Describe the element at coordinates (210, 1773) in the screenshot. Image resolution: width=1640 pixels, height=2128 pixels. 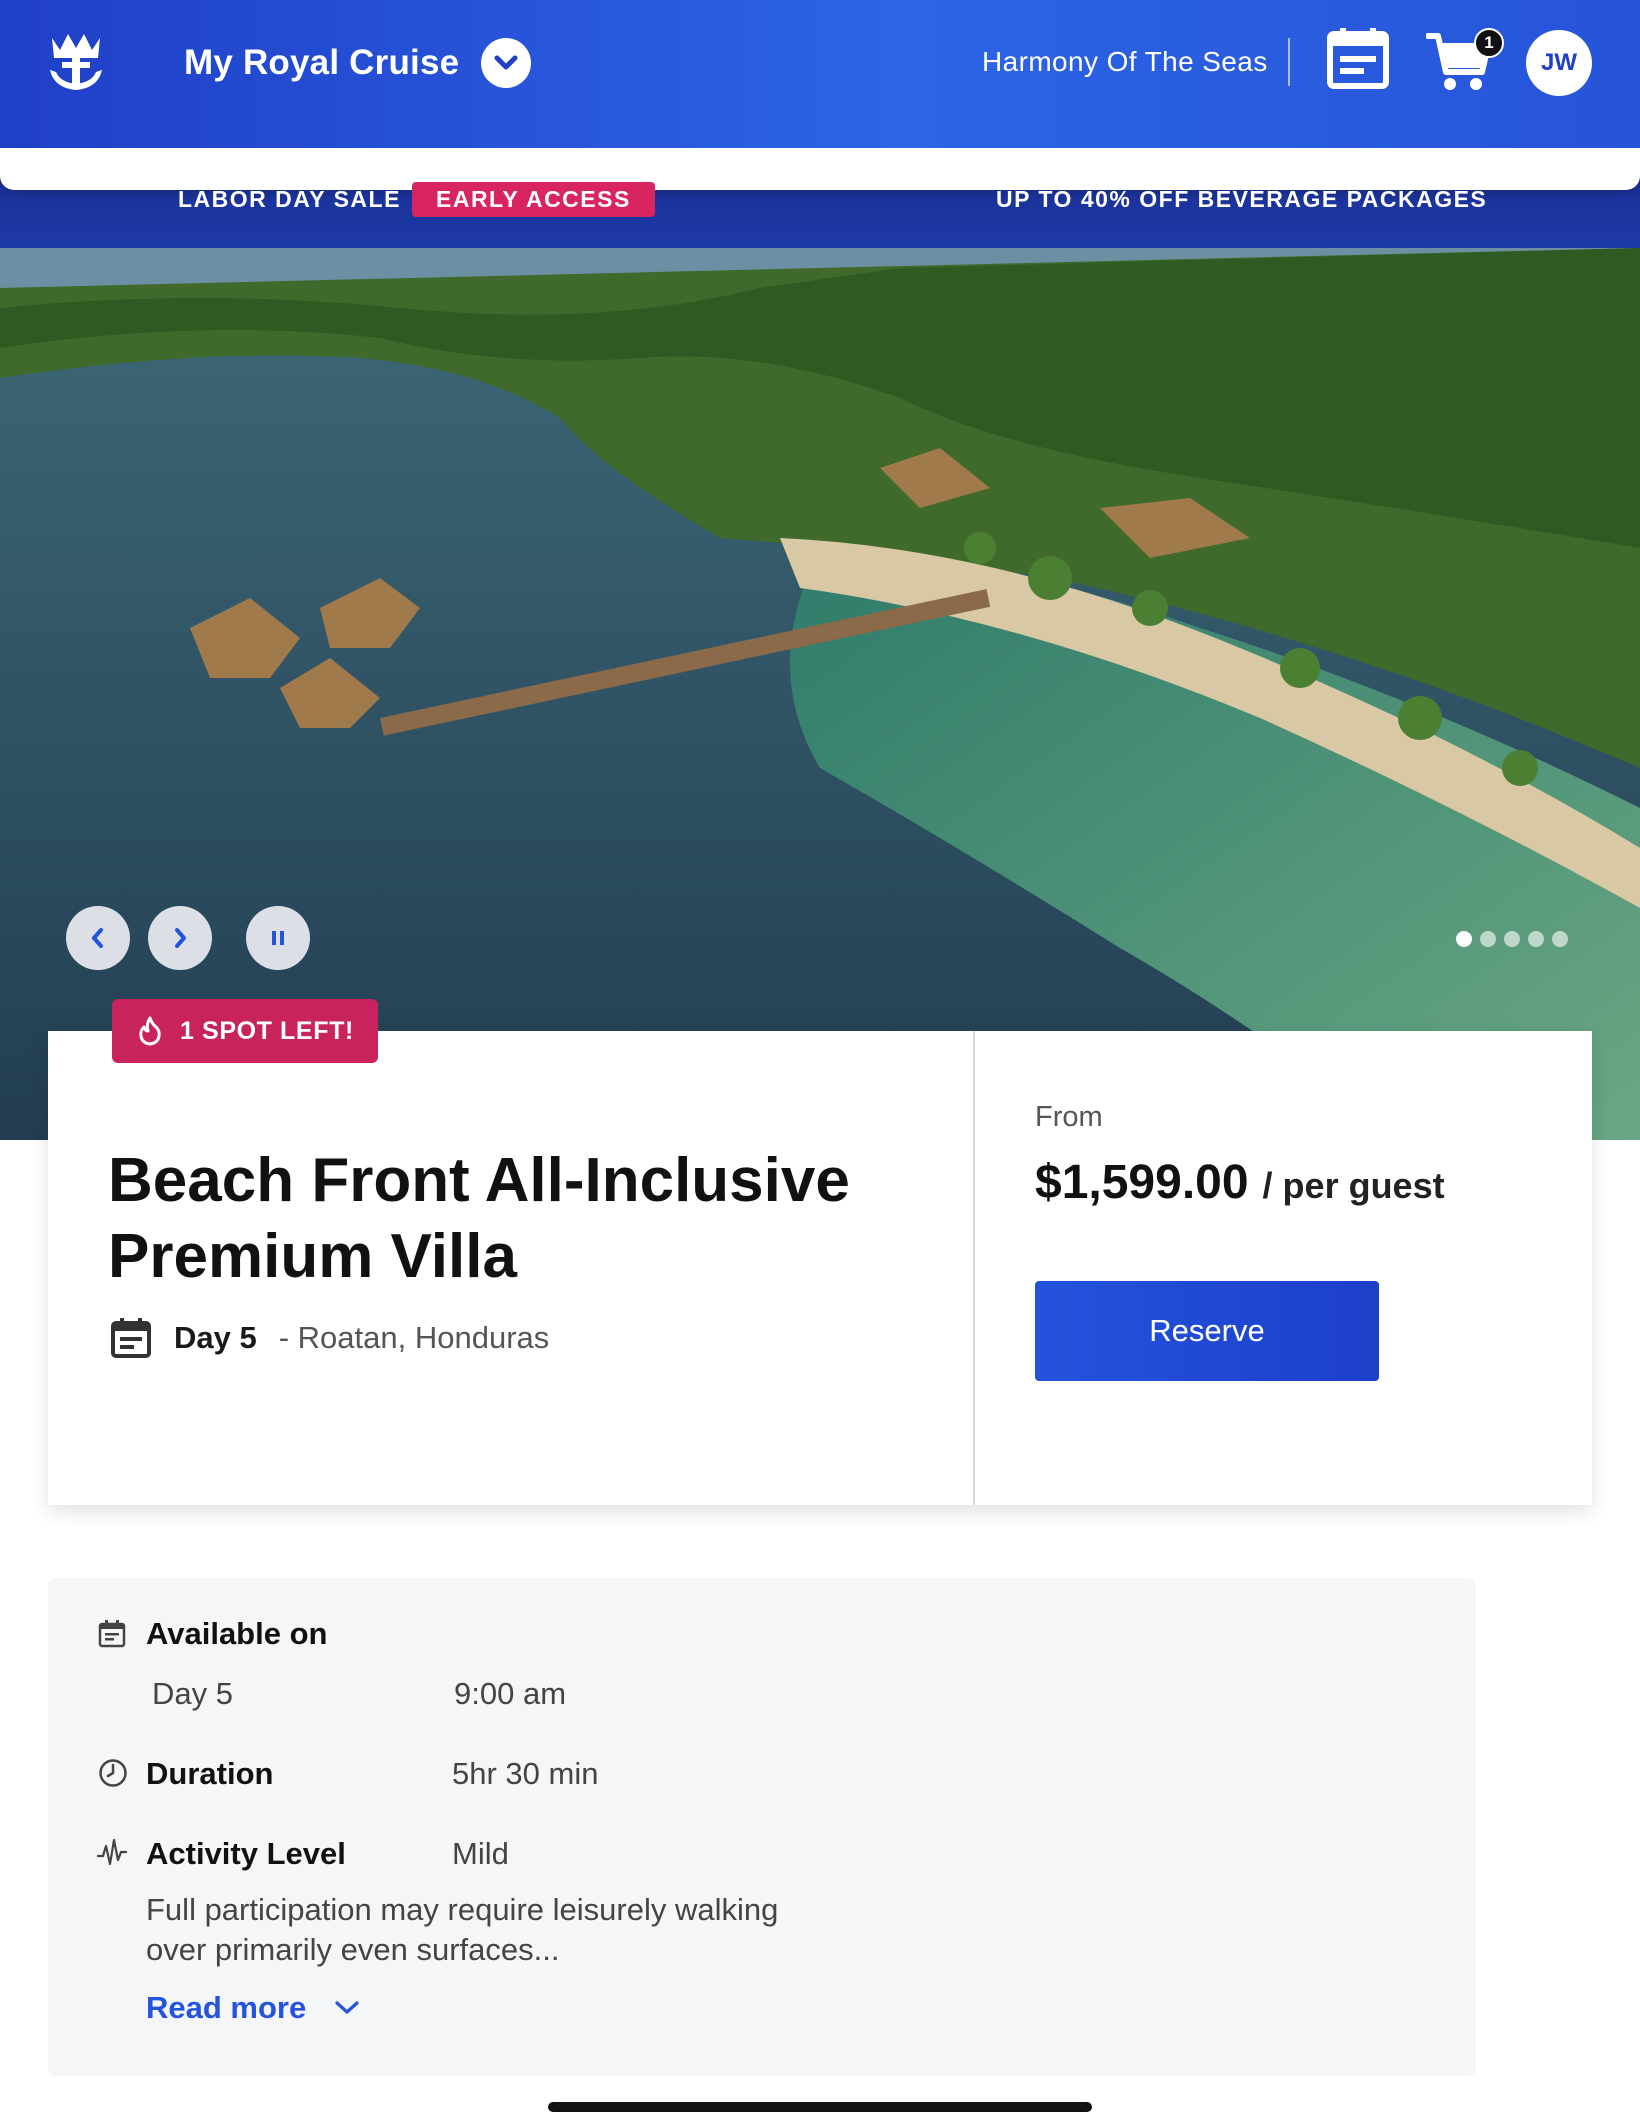
I see `duration-label: Duration` at that location.